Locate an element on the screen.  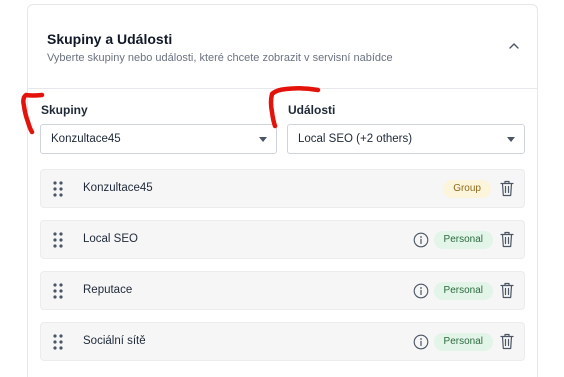
list-item-label: Local SEO is located at coordinates (110, 239).